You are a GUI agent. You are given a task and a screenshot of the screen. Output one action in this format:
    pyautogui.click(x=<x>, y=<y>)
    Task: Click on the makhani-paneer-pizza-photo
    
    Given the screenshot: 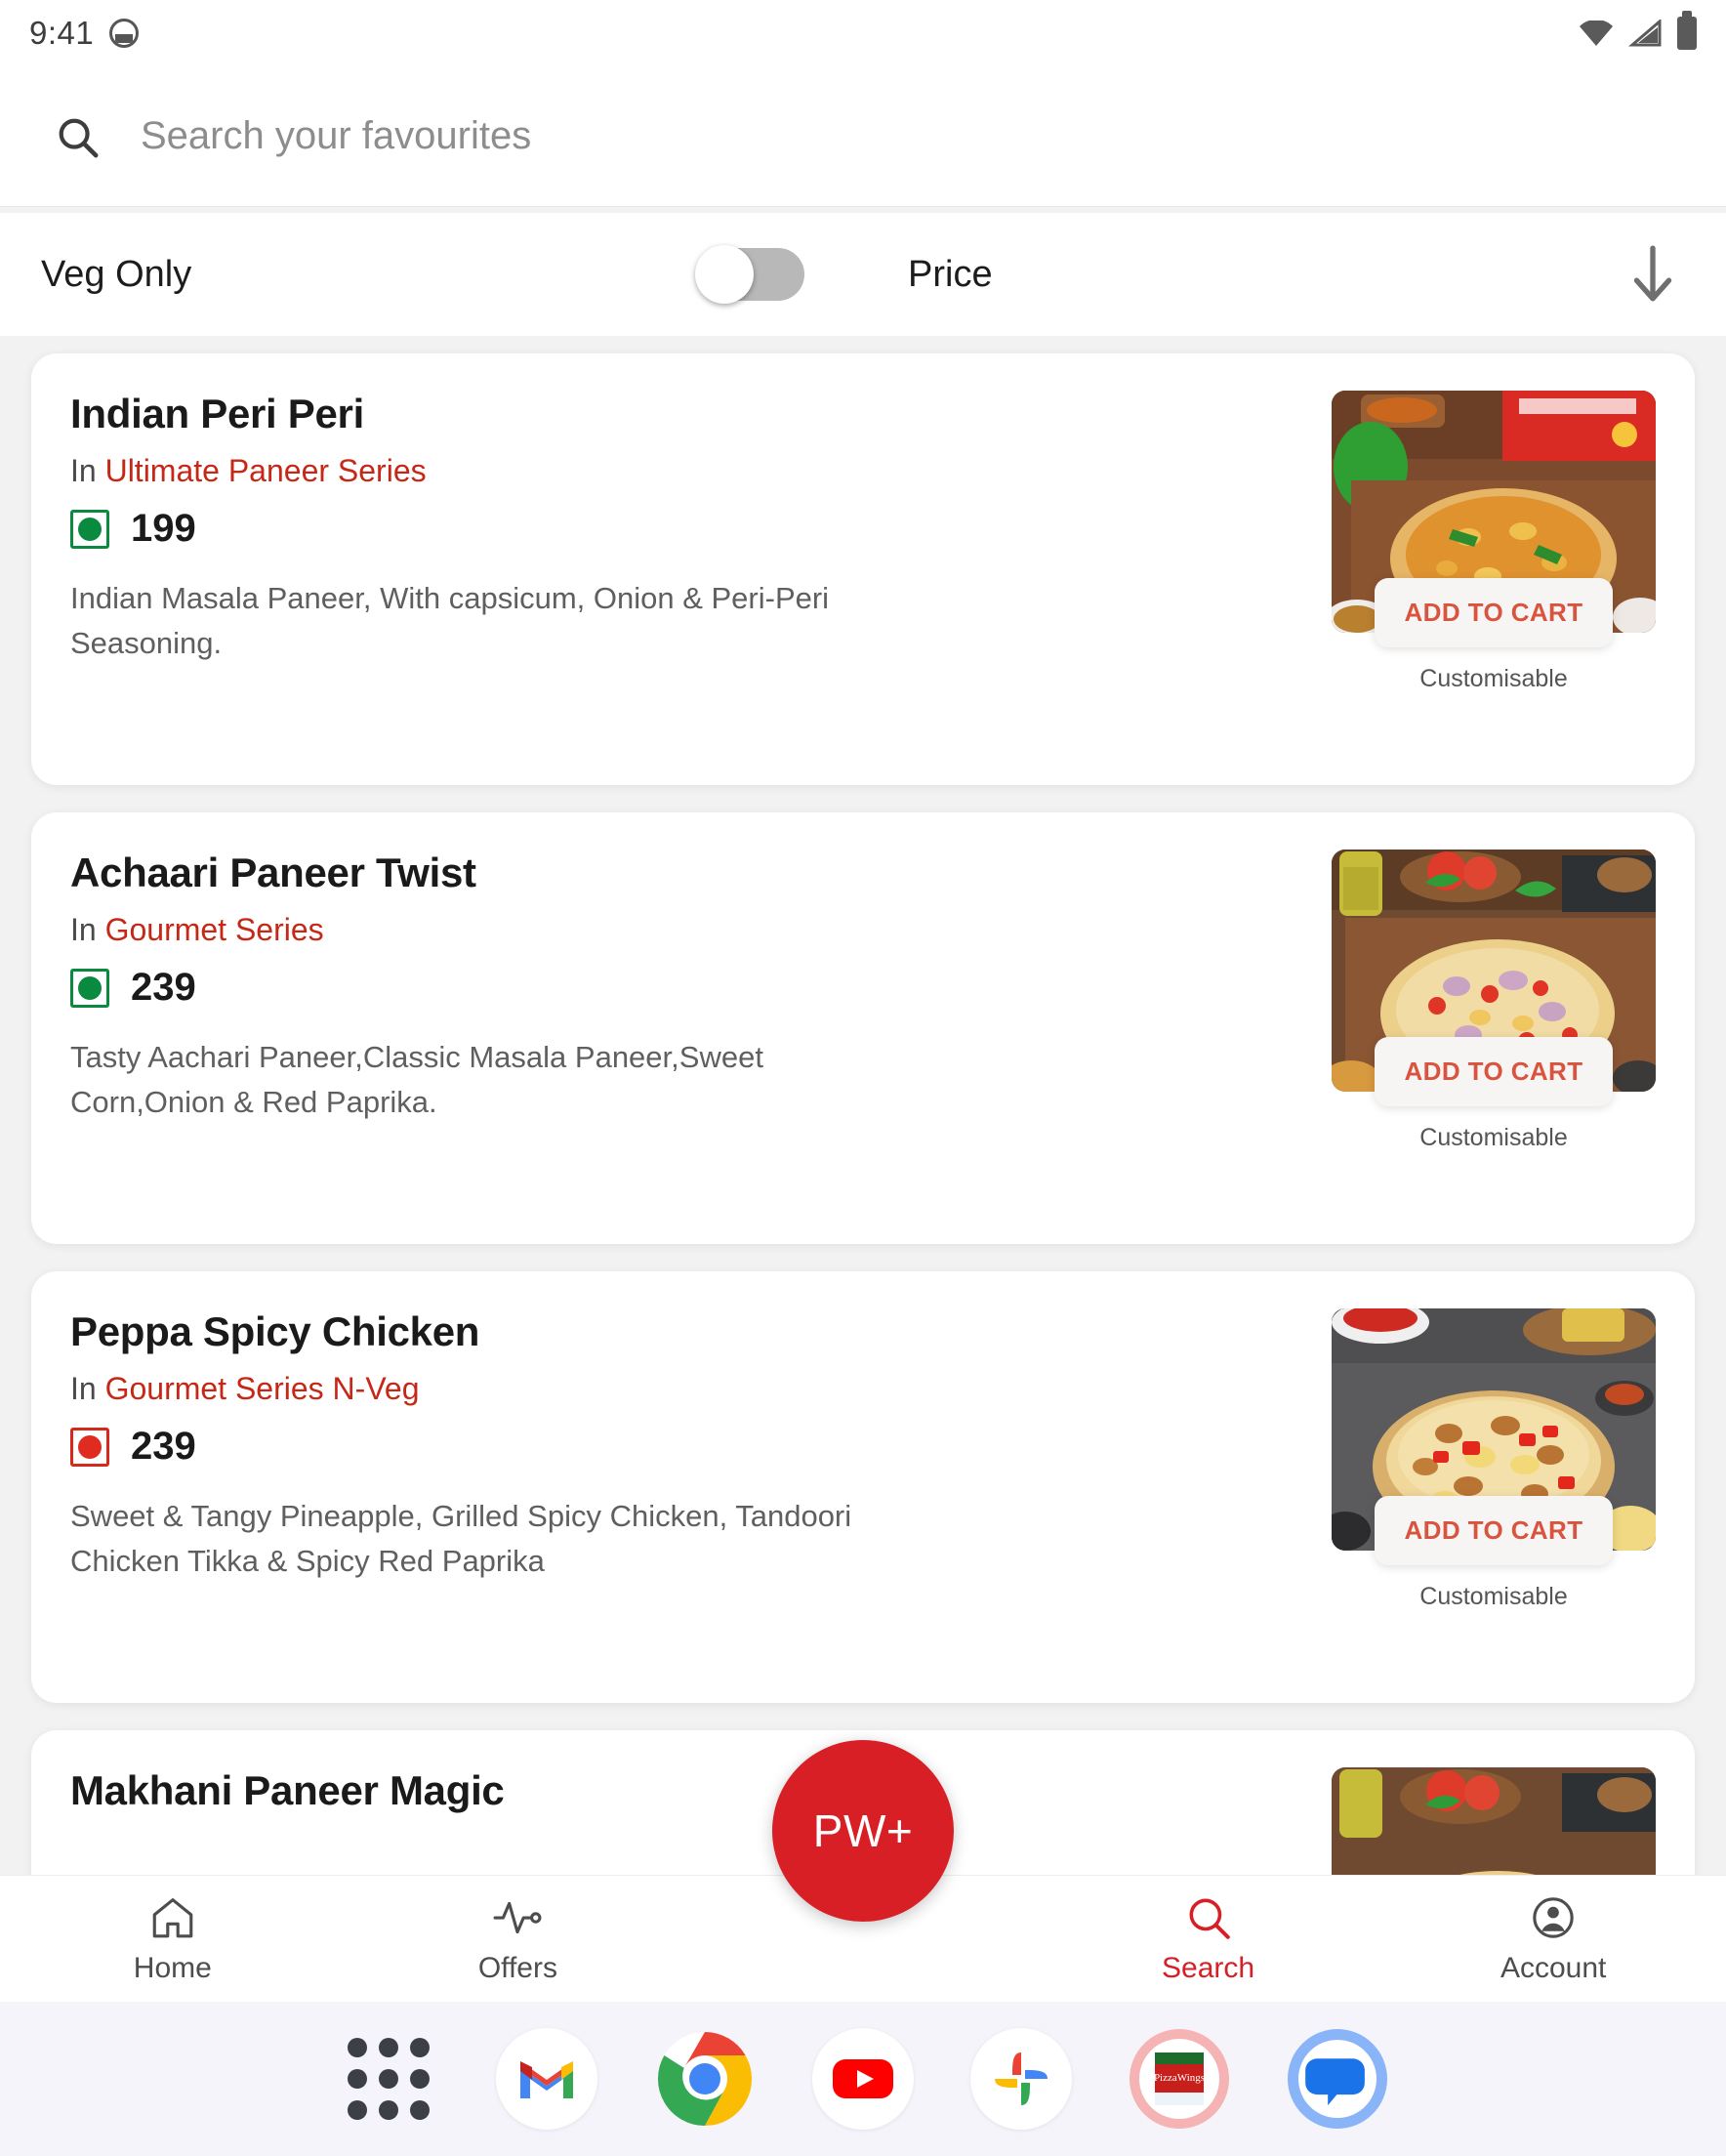 What is the action you would take?
    pyautogui.click(x=1494, y=1821)
    